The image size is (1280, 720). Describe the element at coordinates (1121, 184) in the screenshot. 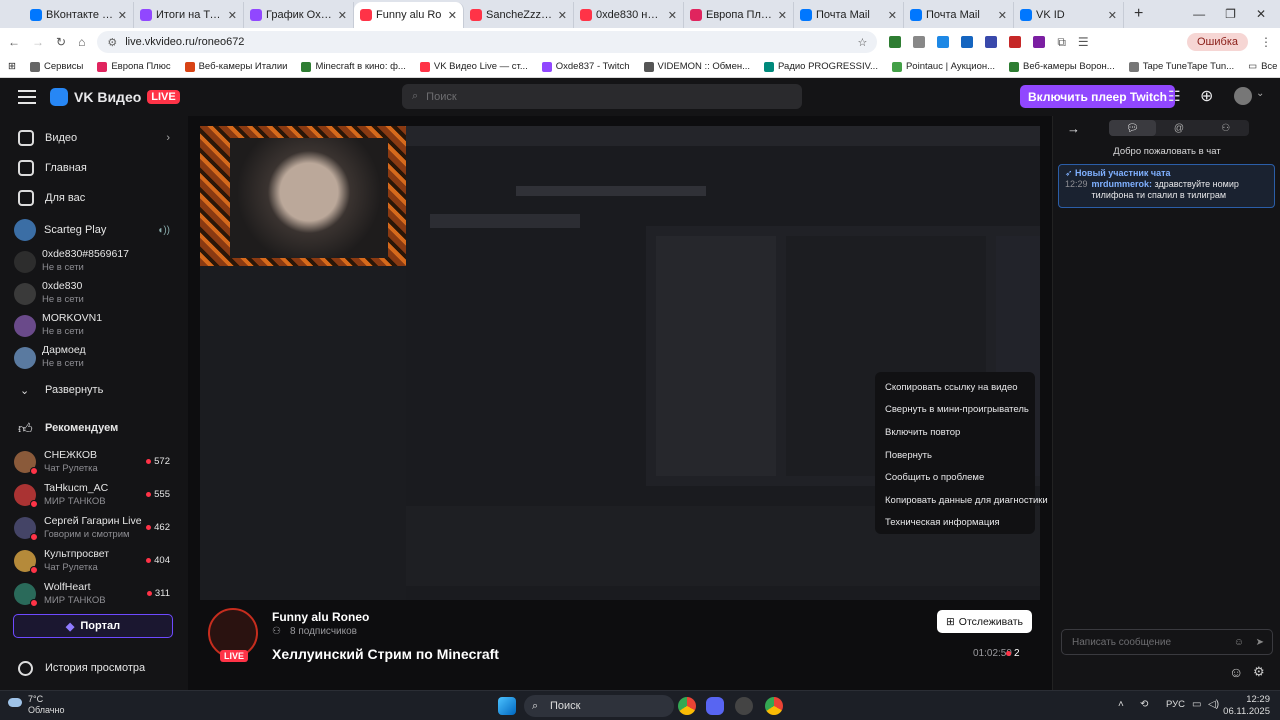

I see `message-user: mrdummerok` at that location.